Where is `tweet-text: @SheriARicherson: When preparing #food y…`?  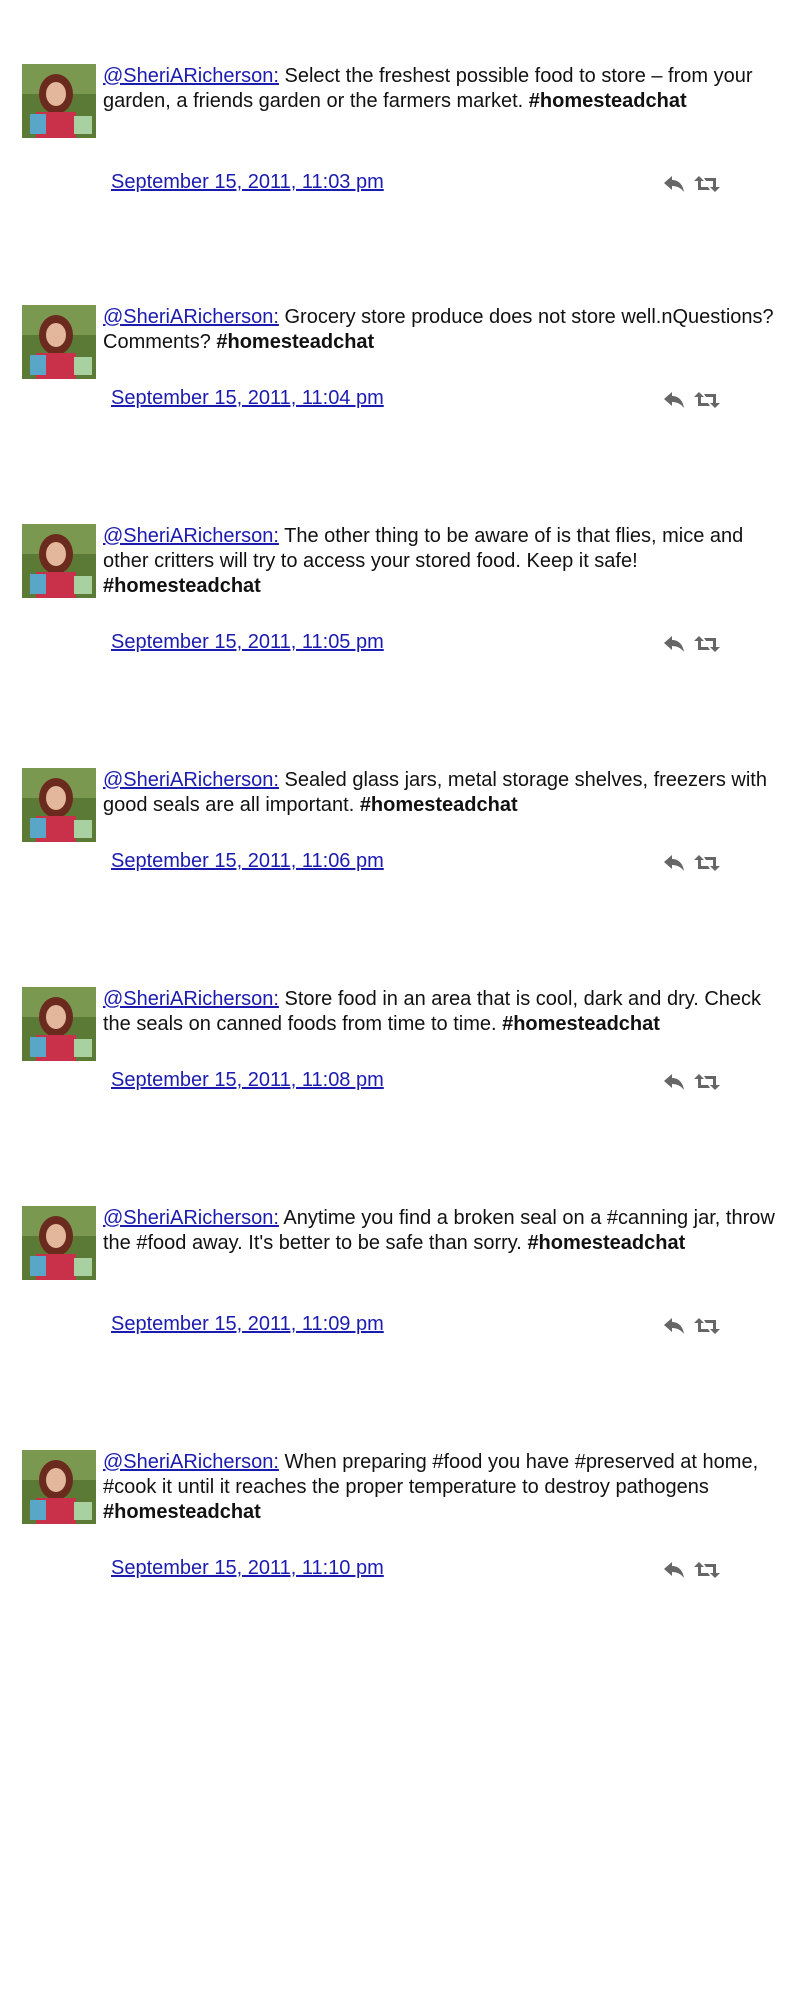 tweet-text: @SheriARicherson: When preparing #food y… is located at coordinates (448, 1487).